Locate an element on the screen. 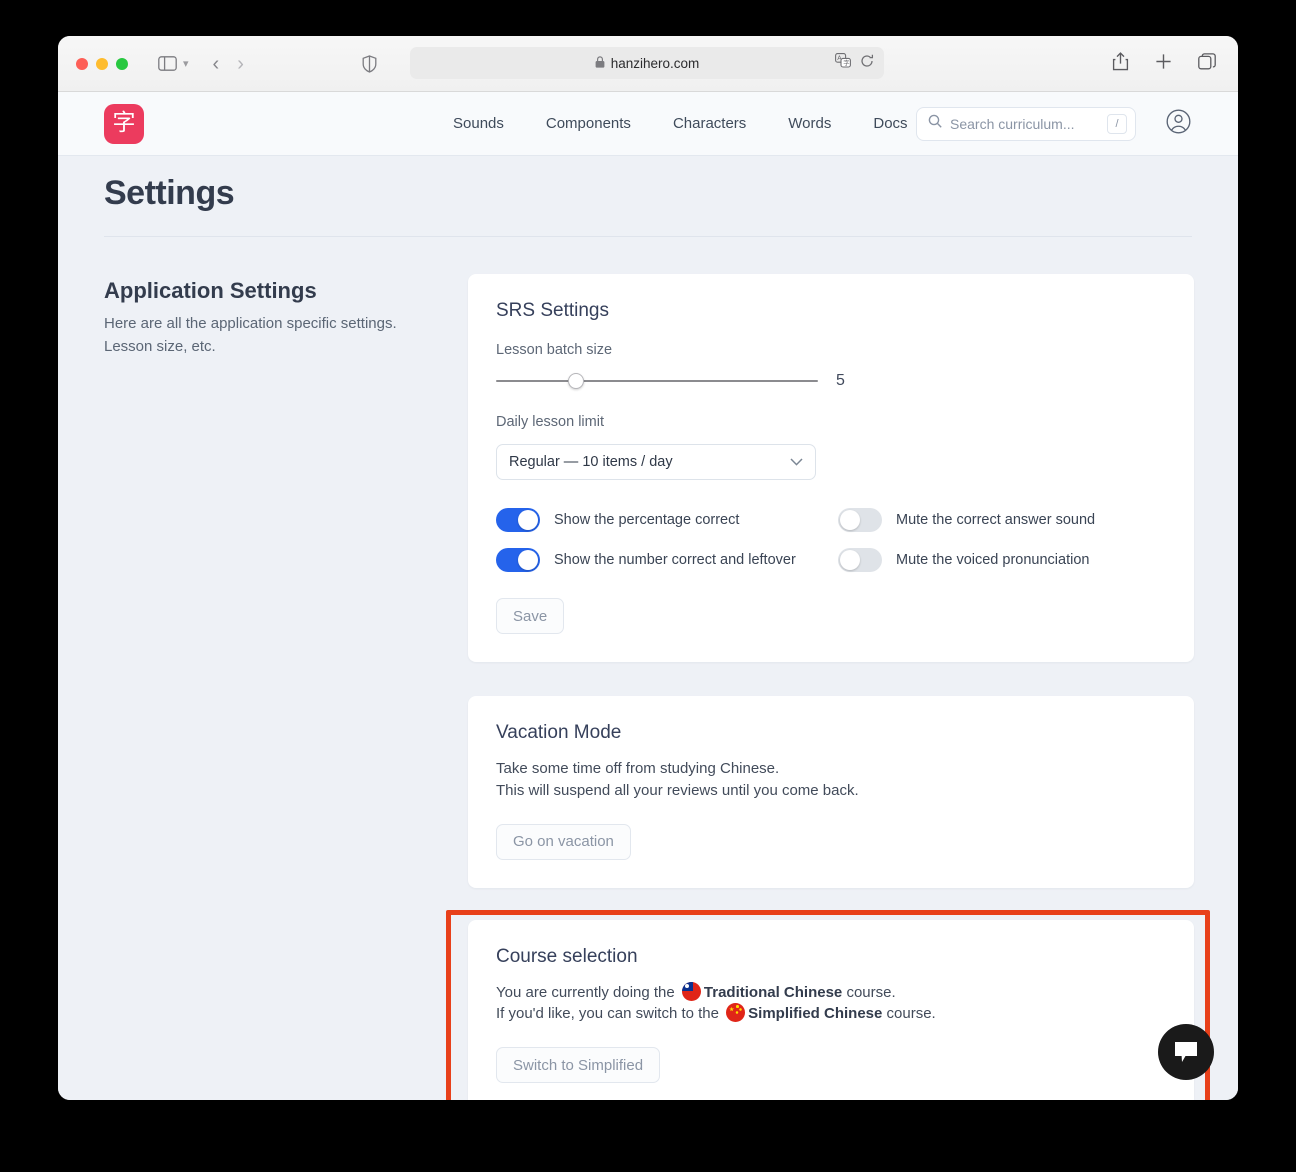 This screenshot has width=1296, height=1172. site-logo: 字 is located at coordinates (124, 123).